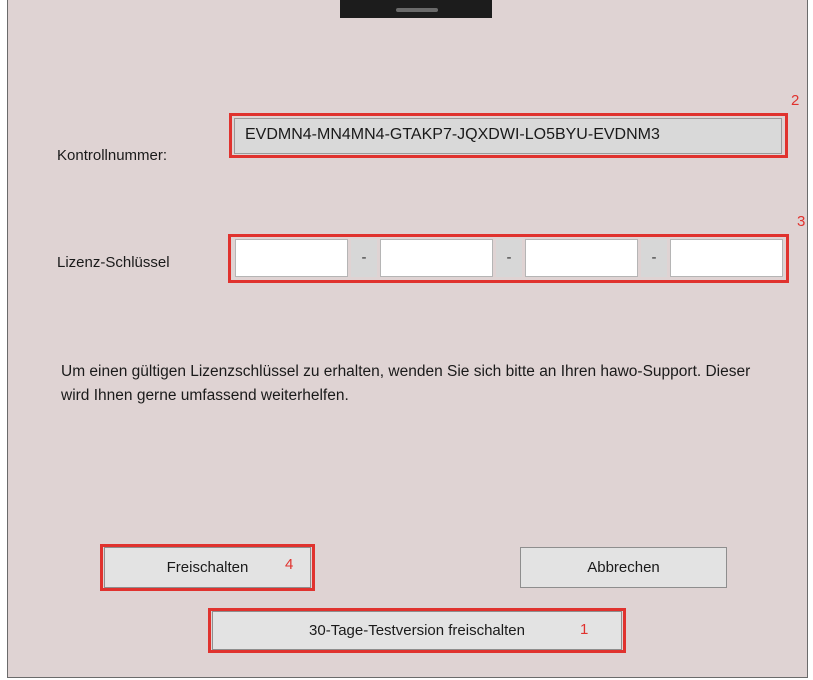  What do you see at coordinates (795, 100) in the screenshot?
I see `annotation-number-2: 2` at bounding box center [795, 100].